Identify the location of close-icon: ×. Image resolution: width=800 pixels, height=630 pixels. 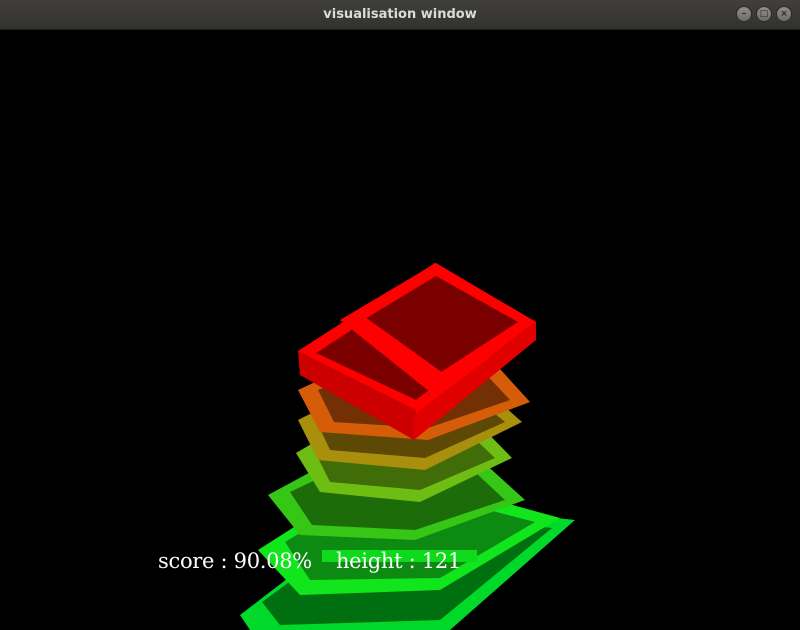
(784, 14).